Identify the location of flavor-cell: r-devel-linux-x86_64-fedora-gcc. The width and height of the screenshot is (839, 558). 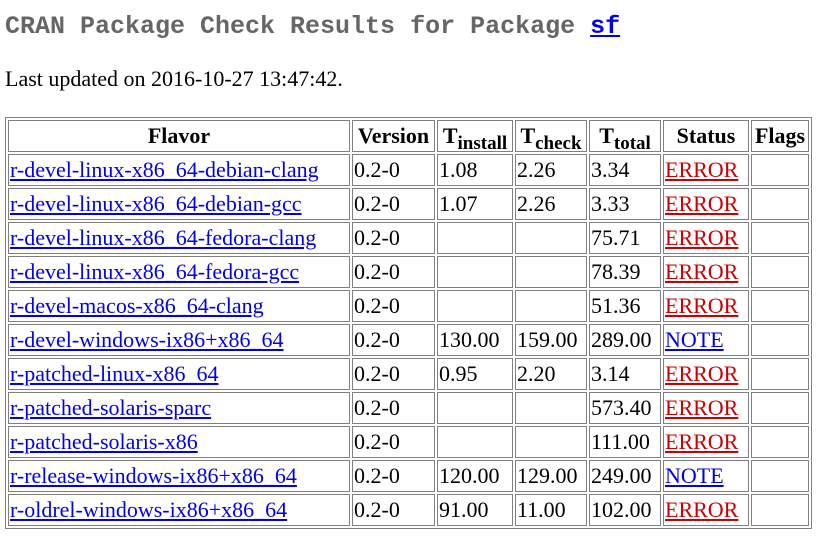
(179, 272).